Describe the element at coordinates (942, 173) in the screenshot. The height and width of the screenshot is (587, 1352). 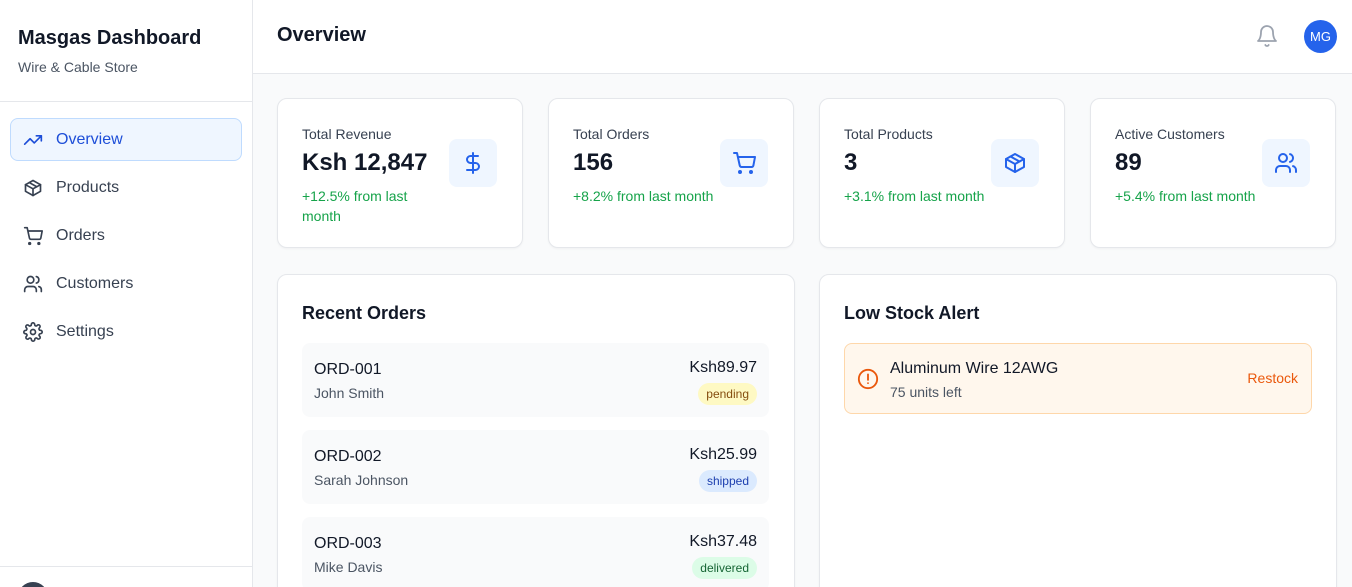
I see `stat-card-products: Total Products 3 +3.1% from last month` at that location.